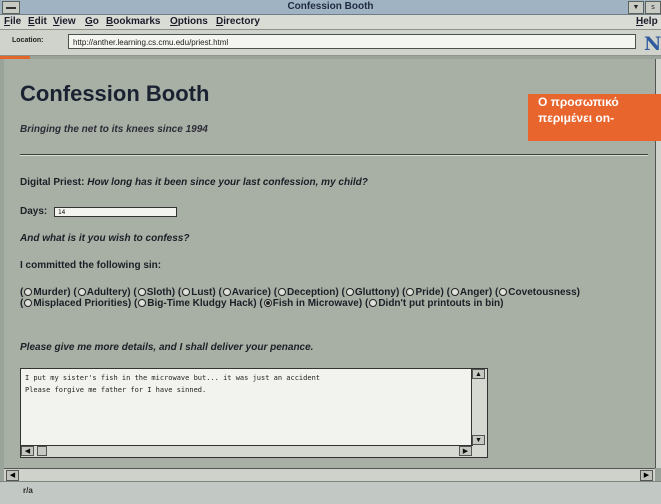 The height and width of the screenshot is (504, 661). What do you see at coordinates (578, 102) in the screenshot?
I see `overlay-line-1: Ο προσωπικό` at bounding box center [578, 102].